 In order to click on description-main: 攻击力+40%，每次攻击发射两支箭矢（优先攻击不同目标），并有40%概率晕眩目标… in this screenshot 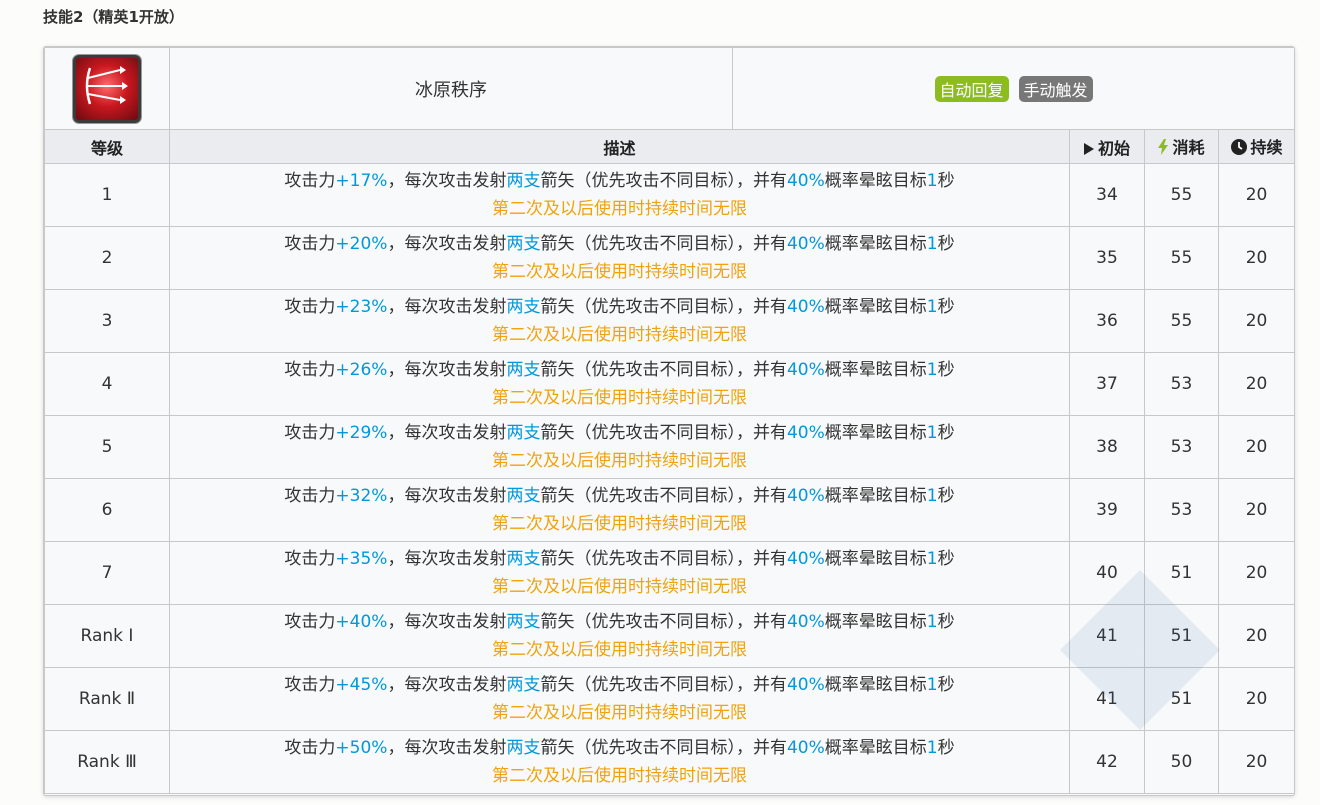, I will do `click(619, 622)`.